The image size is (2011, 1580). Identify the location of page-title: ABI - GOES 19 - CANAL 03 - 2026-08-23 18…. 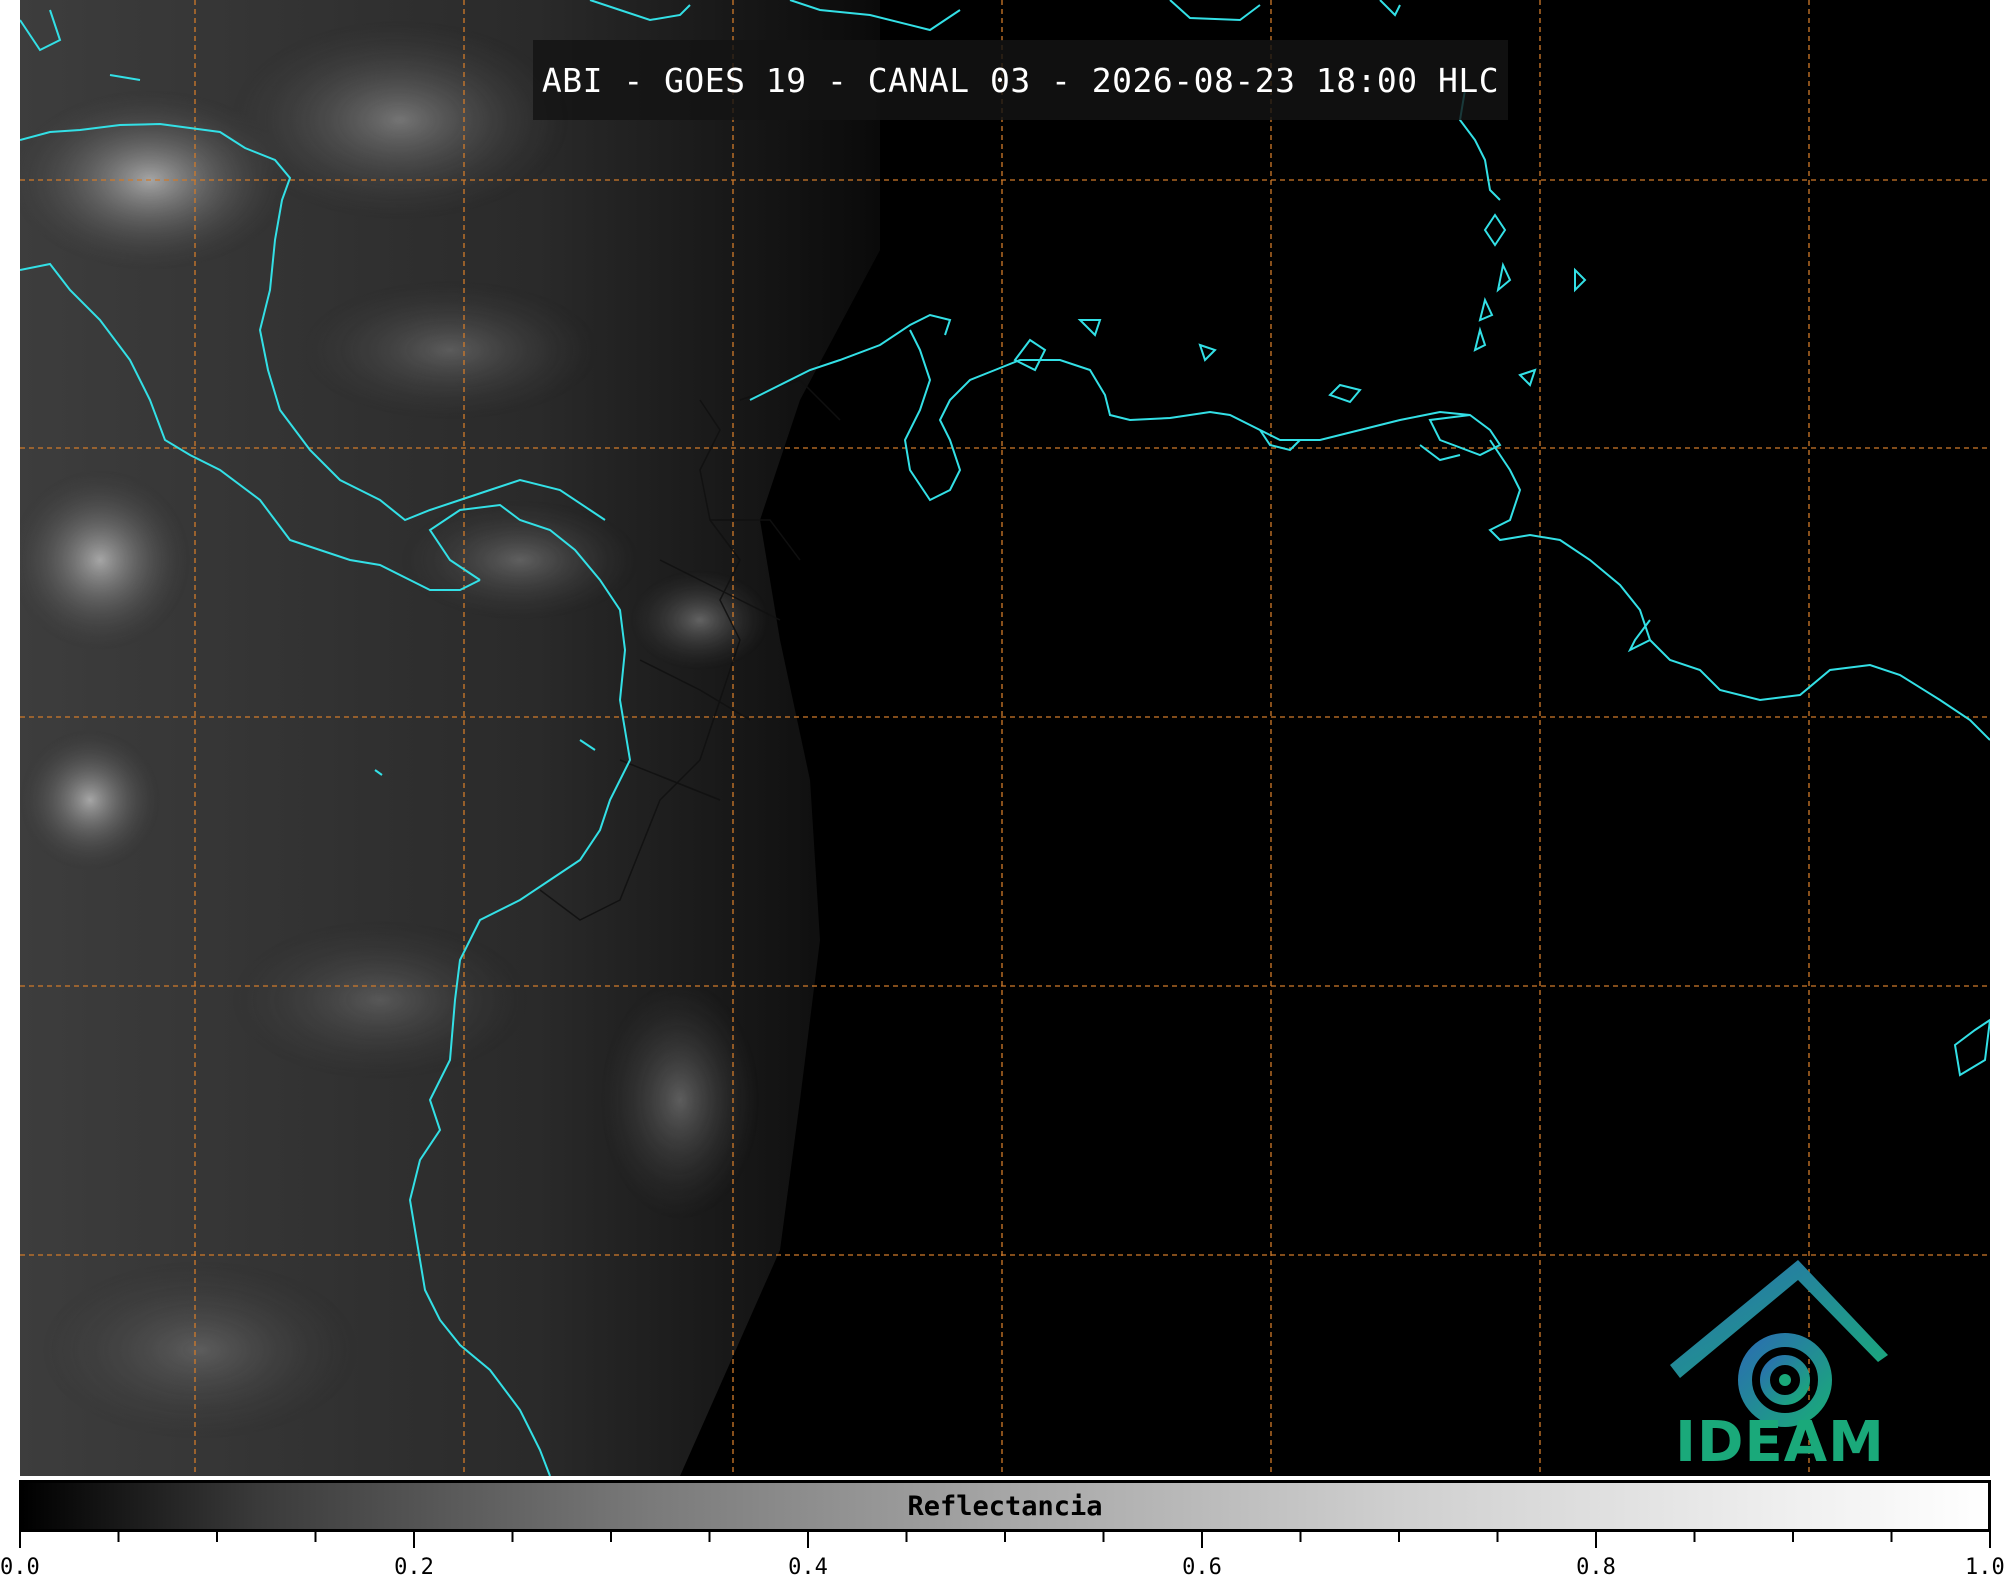
(1020, 80).